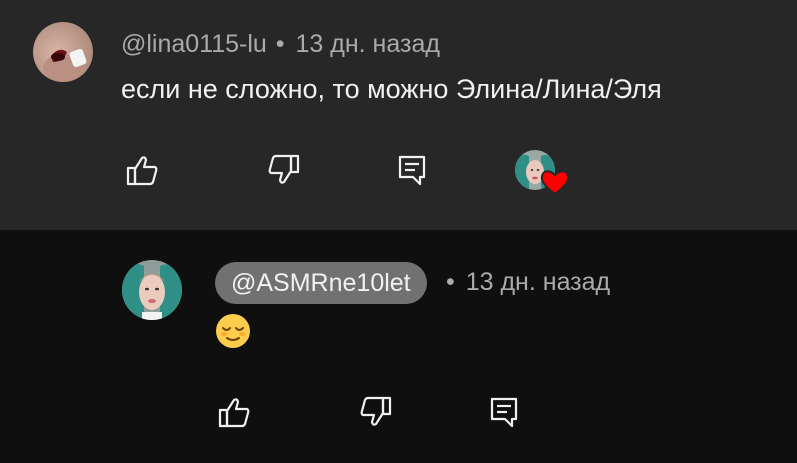 This screenshot has width=797, height=463. I want to click on parent-author-handle: @lina0115-lu, so click(194, 44).